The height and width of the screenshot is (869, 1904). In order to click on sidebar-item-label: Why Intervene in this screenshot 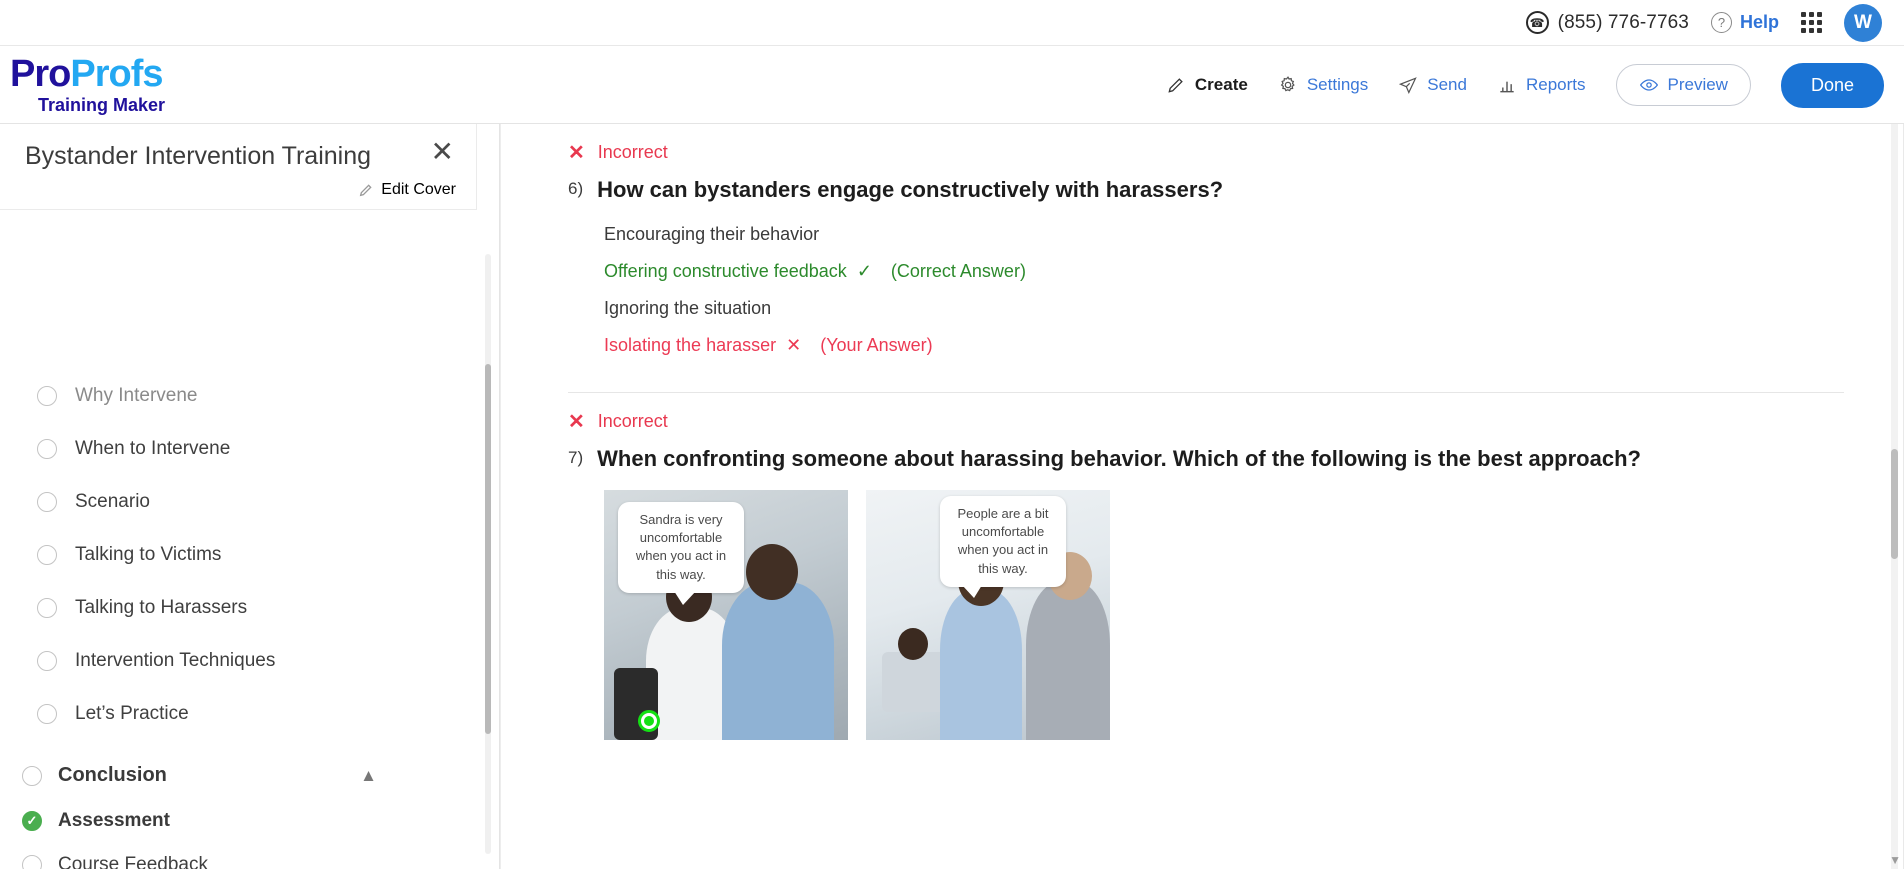, I will do `click(136, 395)`.